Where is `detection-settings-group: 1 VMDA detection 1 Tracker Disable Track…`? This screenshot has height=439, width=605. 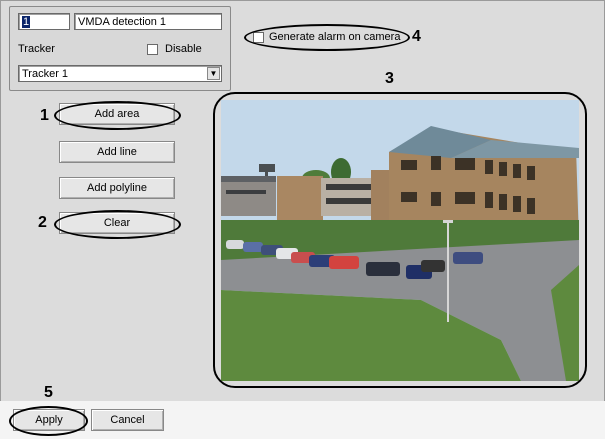 detection-settings-group: 1 VMDA detection 1 Tracker Disable Track… is located at coordinates (120, 48).